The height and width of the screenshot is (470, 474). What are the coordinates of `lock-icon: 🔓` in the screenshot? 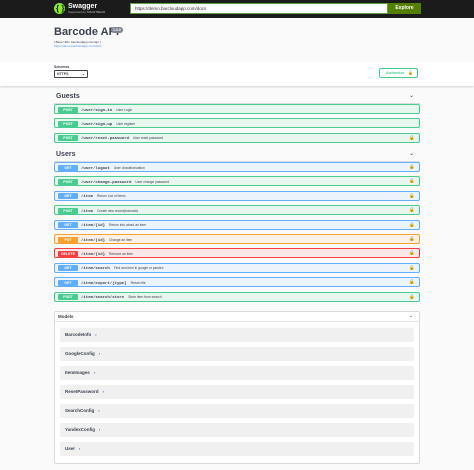 It's located at (410, 72).